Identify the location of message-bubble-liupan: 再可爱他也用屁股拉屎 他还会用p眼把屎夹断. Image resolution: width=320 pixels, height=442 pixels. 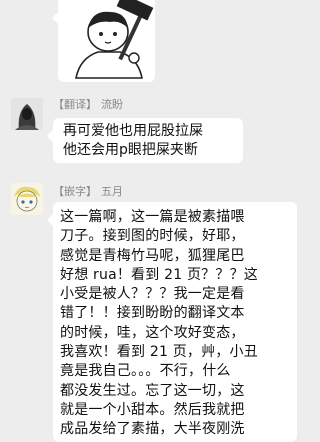
(145, 140).